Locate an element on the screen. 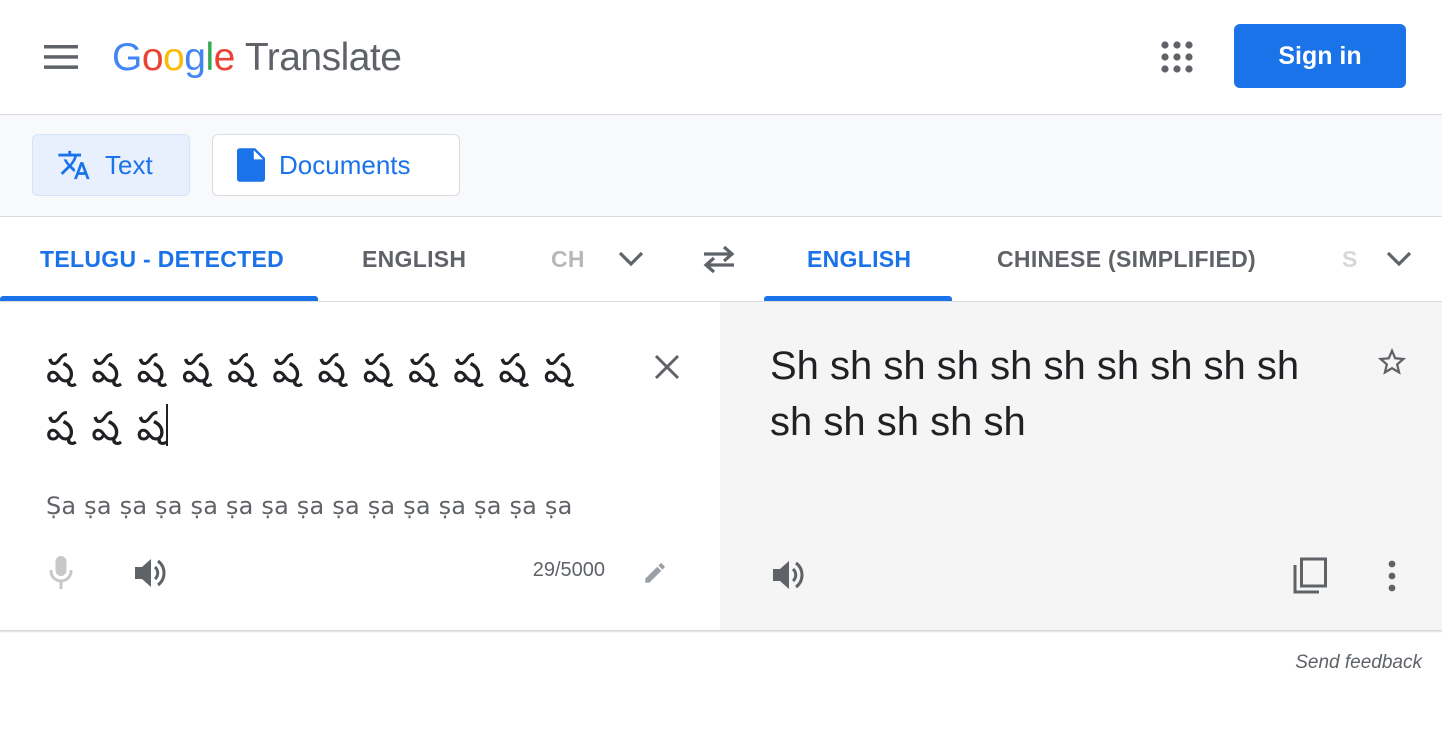  target-lang-english-label: ENGLISH is located at coordinates (859, 258).